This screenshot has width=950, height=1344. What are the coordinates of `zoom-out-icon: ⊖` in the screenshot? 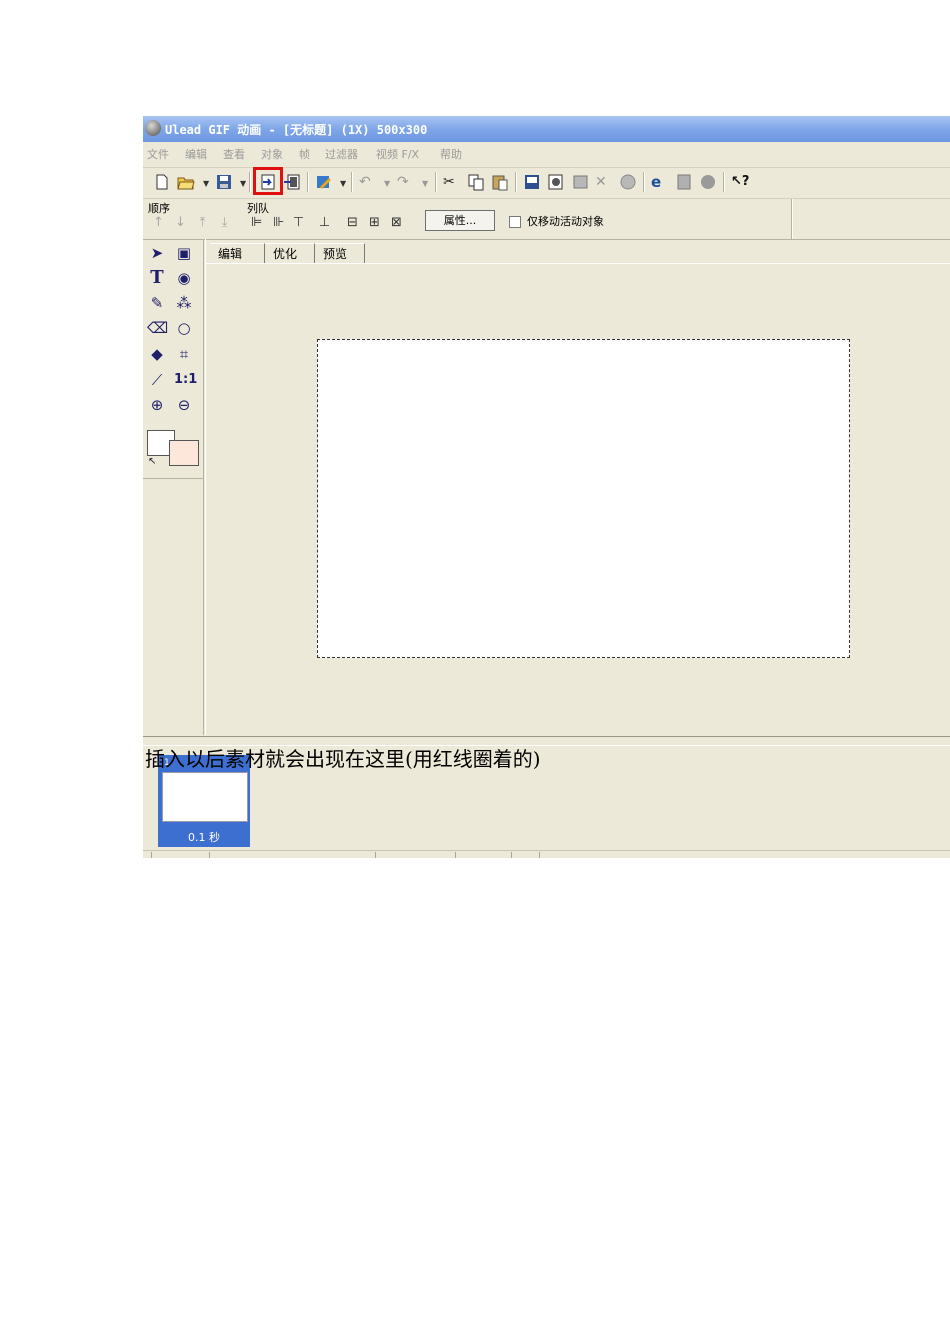 It's located at (184, 405).